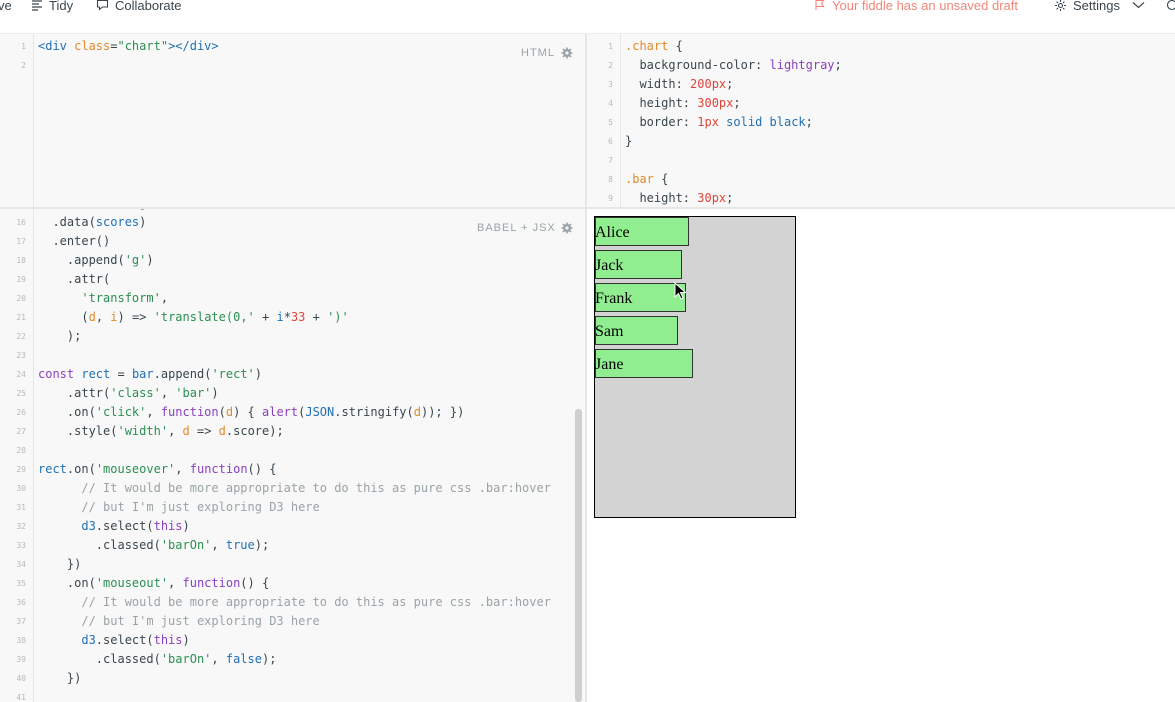  What do you see at coordinates (650, 46) in the screenshot?
I see `code-token: .chart` at bounding box center [650, 46].